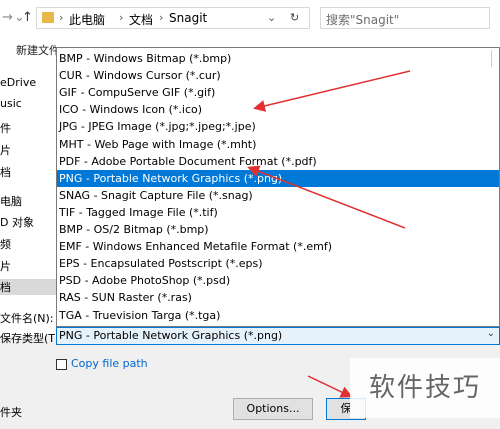  Describe the element at coordinates (405, 18) in the screenshot. I see `search-input: 搜索"Snagit"` at that location.